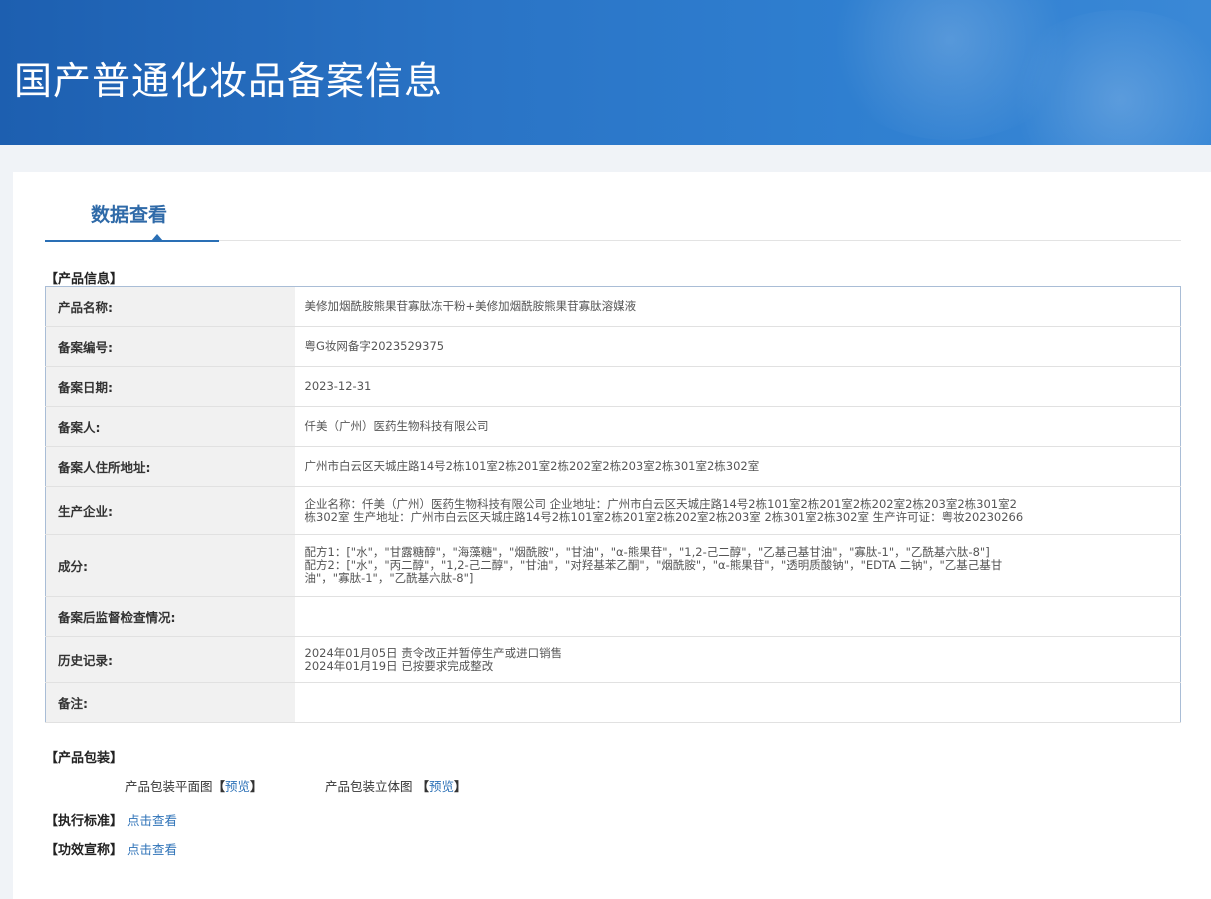 This screenshot has height=899, width=1211. I want to click on tab-active-caret, so click(157, 237).